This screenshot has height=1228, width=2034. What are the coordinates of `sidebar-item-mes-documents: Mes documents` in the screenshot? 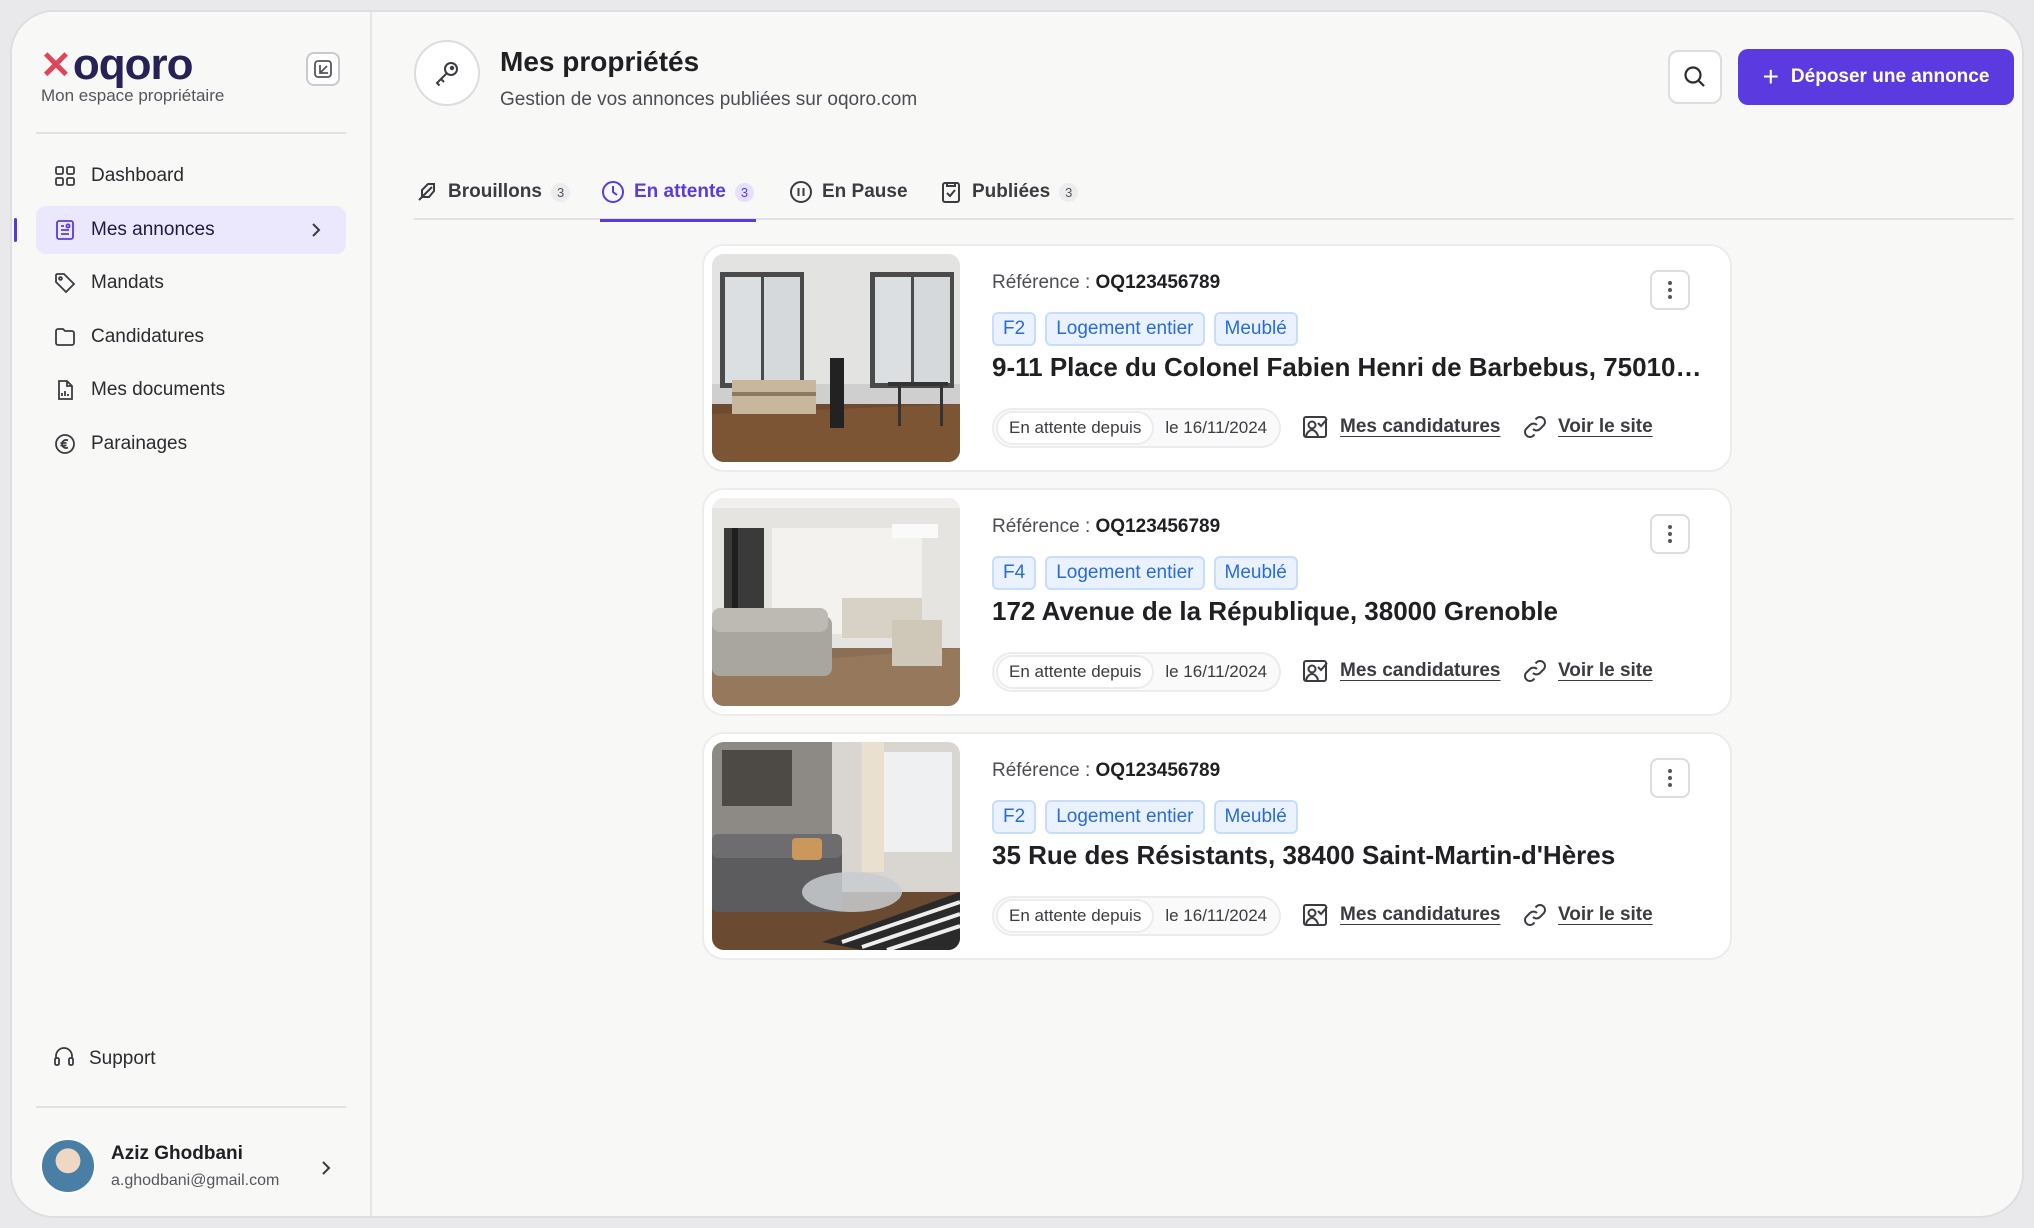 It's located at (191, 390).